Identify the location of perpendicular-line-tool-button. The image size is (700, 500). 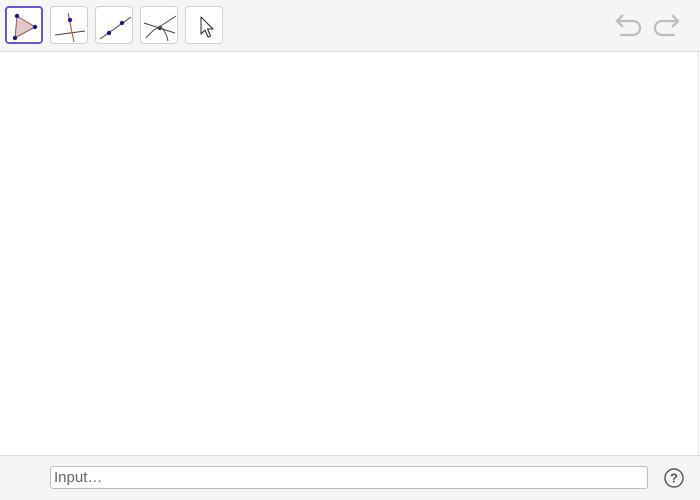
(69, 25).